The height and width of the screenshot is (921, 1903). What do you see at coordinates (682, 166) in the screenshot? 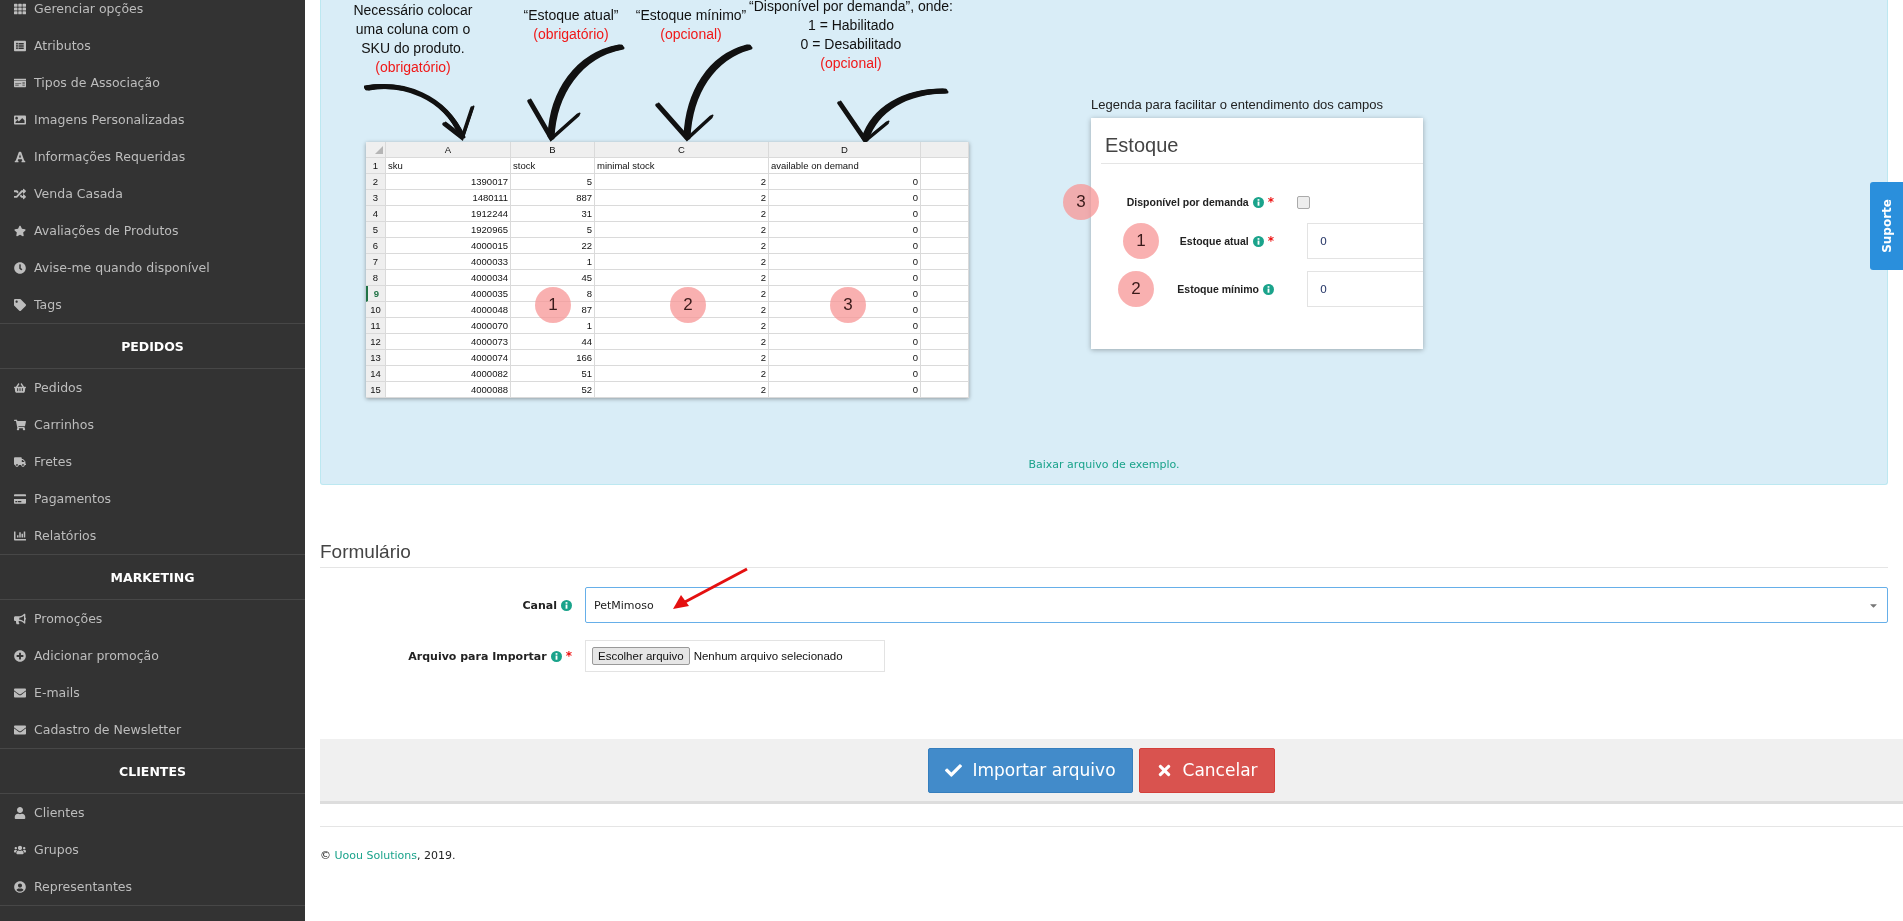
I see `table-cell: minimal stock` at bounding box center [682, 166].